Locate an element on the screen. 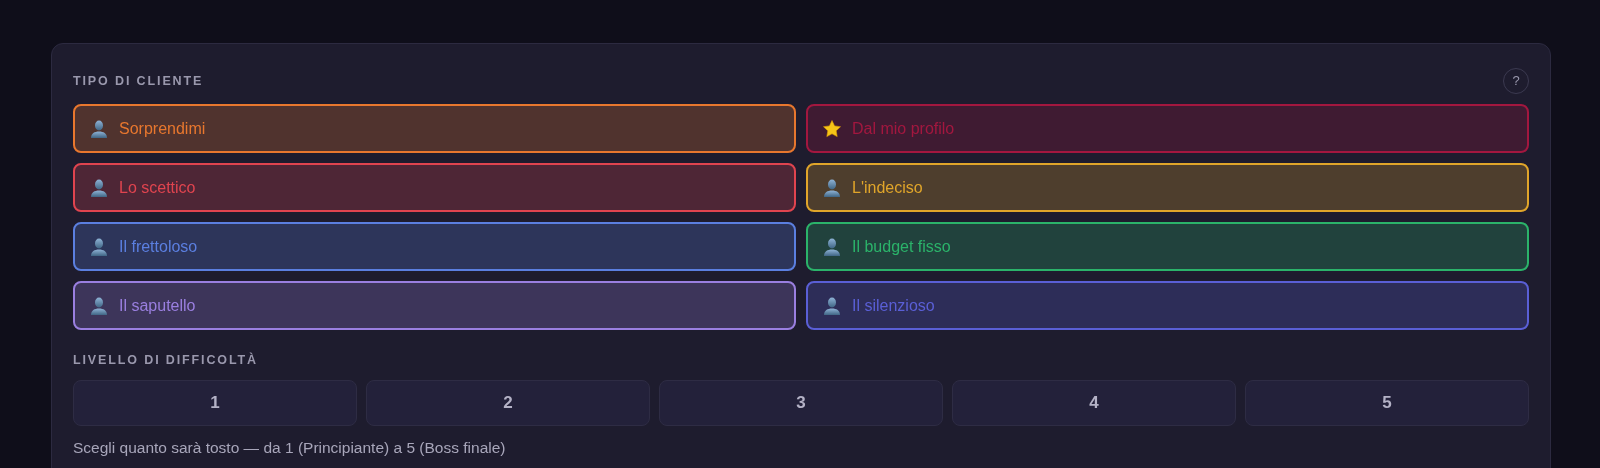 The width and height of the screenshot is (1600, 468). difficulty-button: 2 is located at coordinates (508, 402).